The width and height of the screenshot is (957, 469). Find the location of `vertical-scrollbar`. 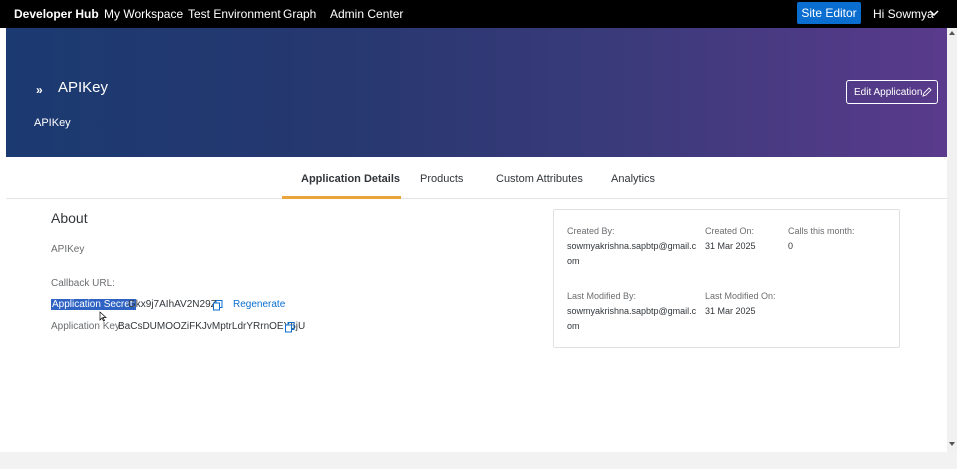

vertical-scrollbar is located at coordinates (952, 240).